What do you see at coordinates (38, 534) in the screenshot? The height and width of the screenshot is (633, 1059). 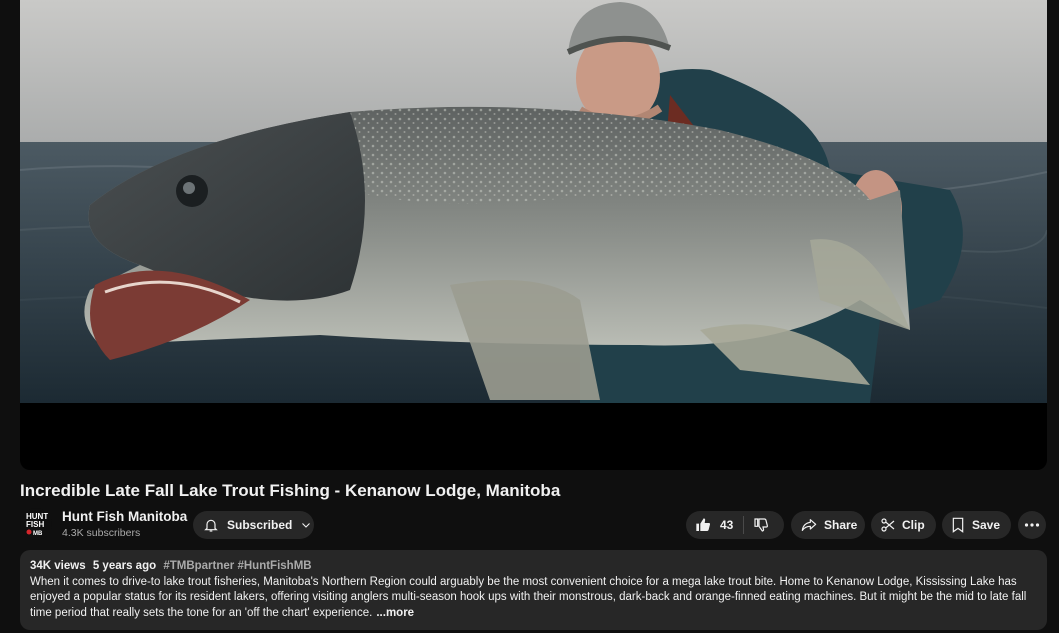 I see `logo-line-3: MB` at bounding box center [38, 534].